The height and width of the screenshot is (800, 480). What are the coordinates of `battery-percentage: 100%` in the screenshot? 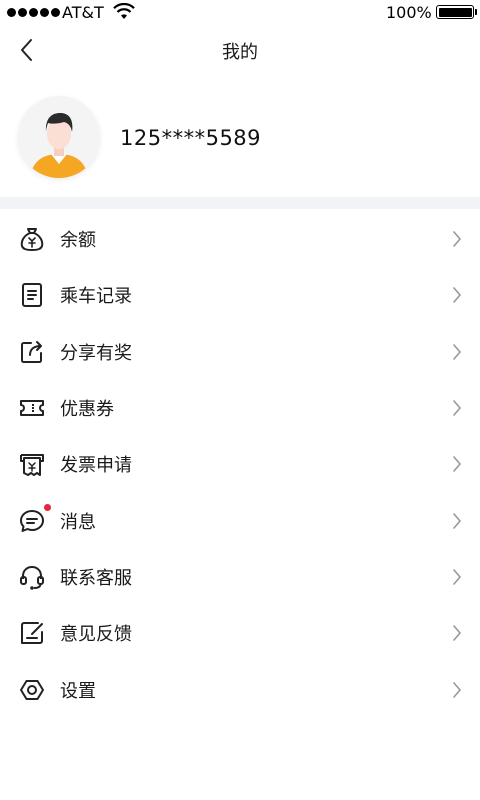 It's located at (409, 12).